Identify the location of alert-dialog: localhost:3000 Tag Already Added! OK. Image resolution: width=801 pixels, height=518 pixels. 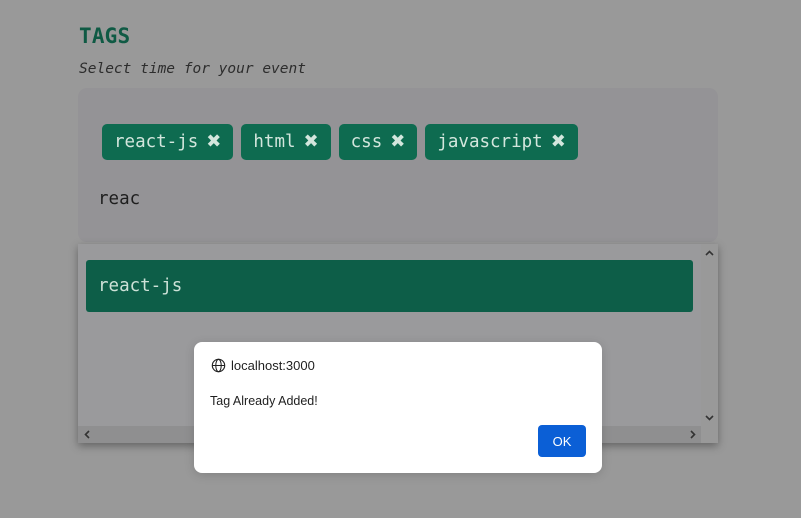
(398, 407).